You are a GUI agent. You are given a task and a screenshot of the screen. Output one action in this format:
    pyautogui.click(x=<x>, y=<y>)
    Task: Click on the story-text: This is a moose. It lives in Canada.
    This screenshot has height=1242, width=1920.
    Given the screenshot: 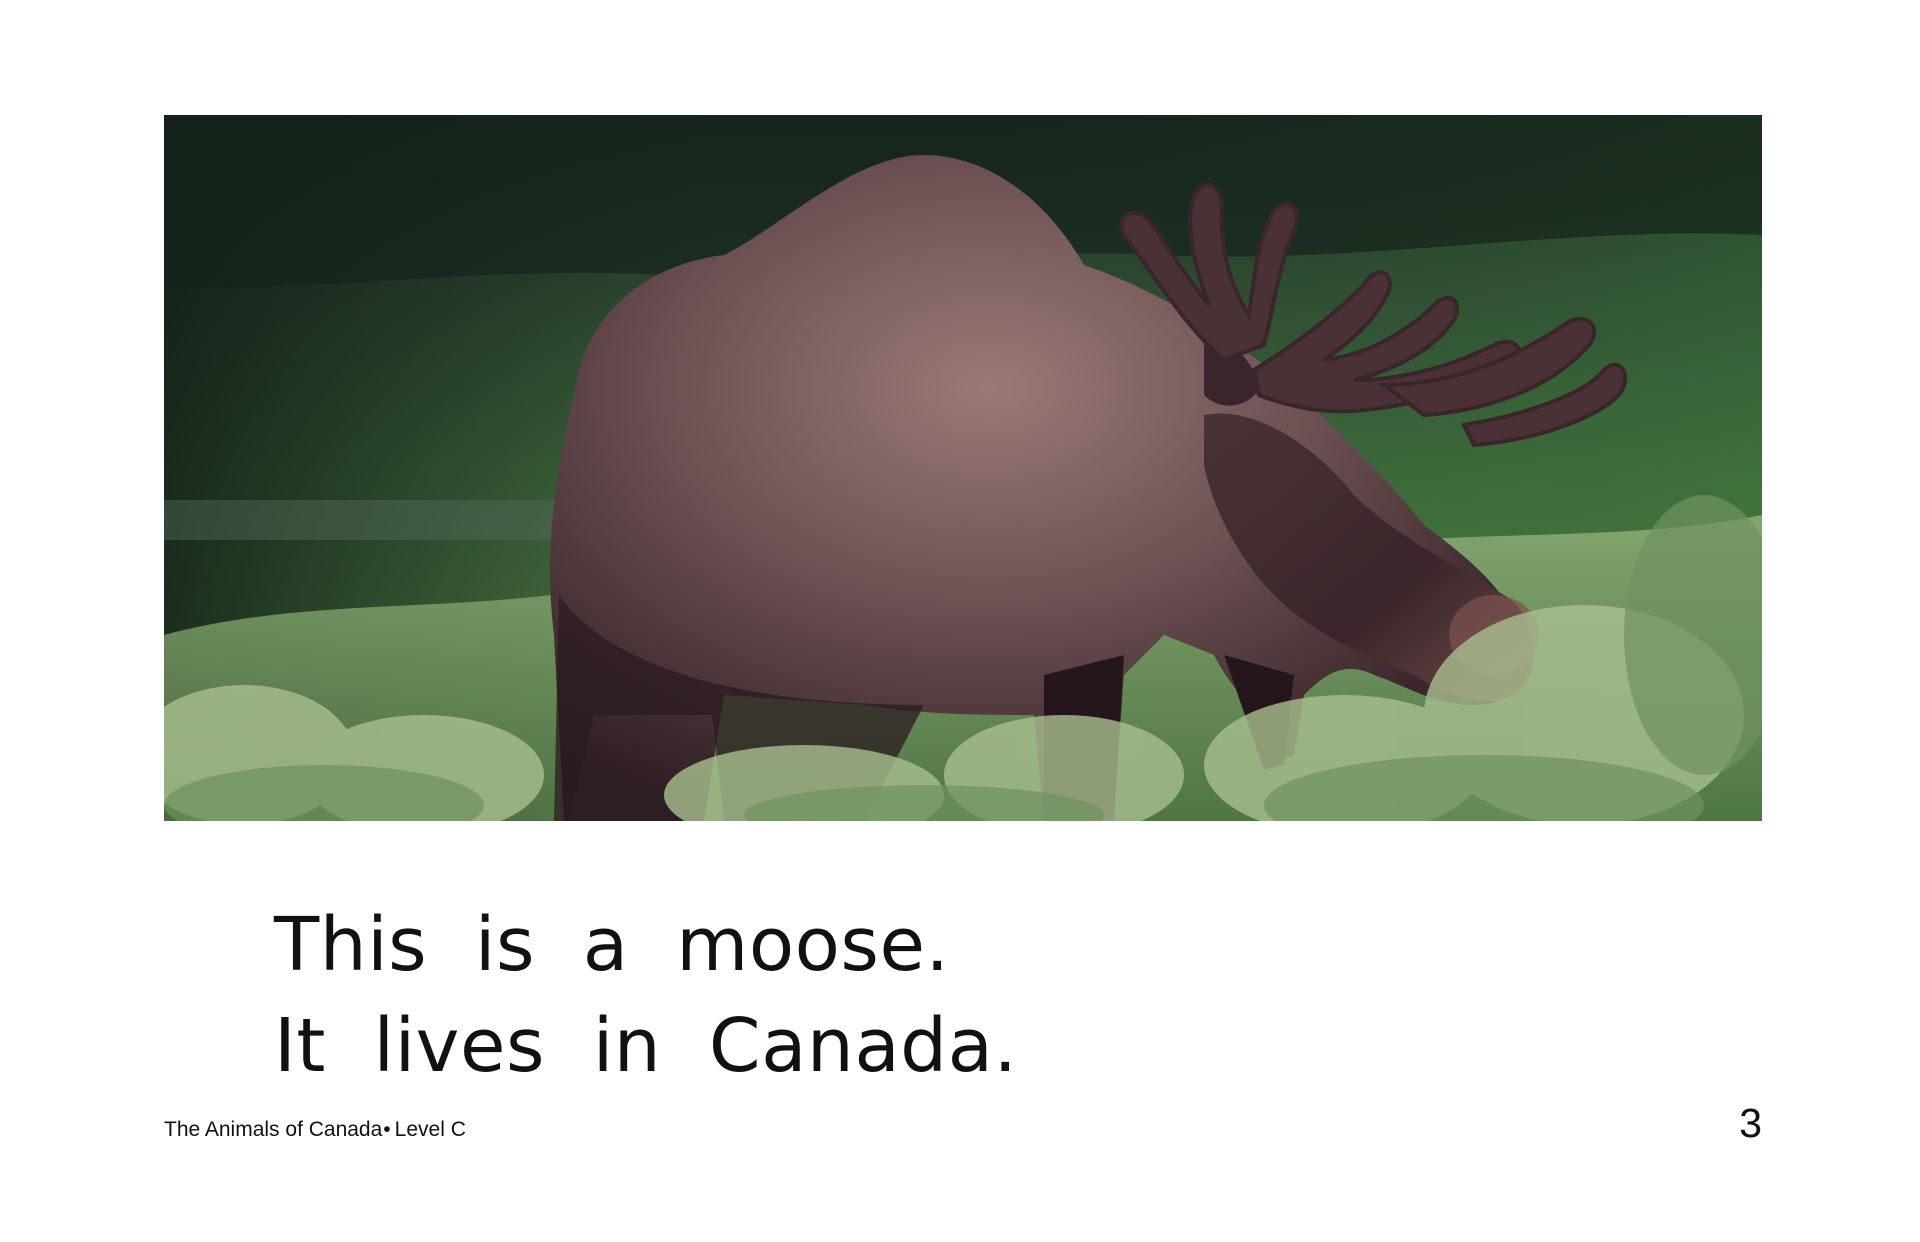 What is the action you would take?
    pyautogui.click(x=924, y=996)
    